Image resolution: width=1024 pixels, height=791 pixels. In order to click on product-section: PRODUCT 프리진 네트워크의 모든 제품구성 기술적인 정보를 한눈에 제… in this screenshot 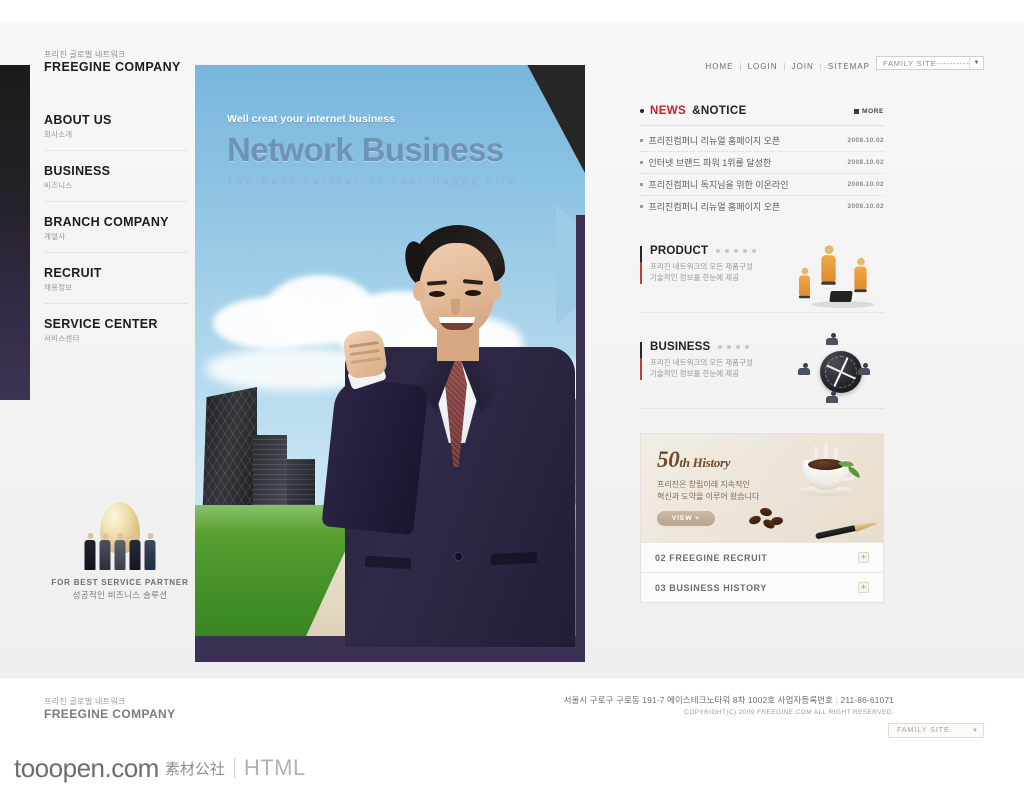, I will do `click(762, 279)`.